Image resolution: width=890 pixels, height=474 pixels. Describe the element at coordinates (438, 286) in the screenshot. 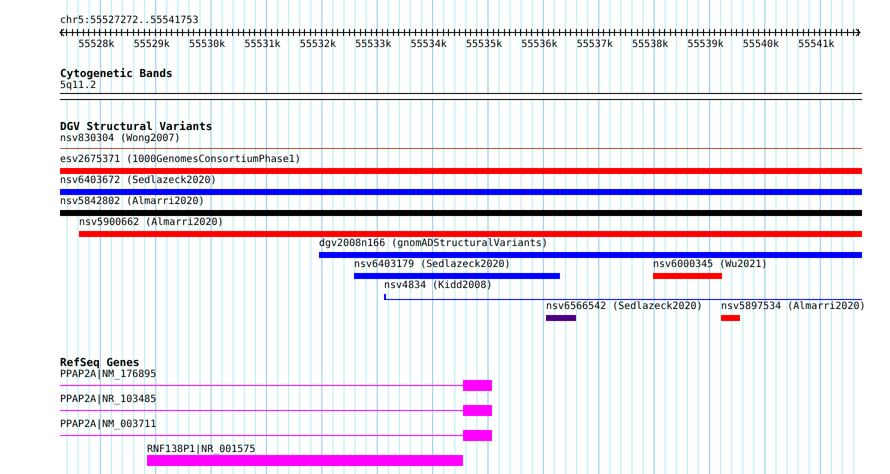

I see `variant-label: nsv4834 (Kidd2008)` at that location.